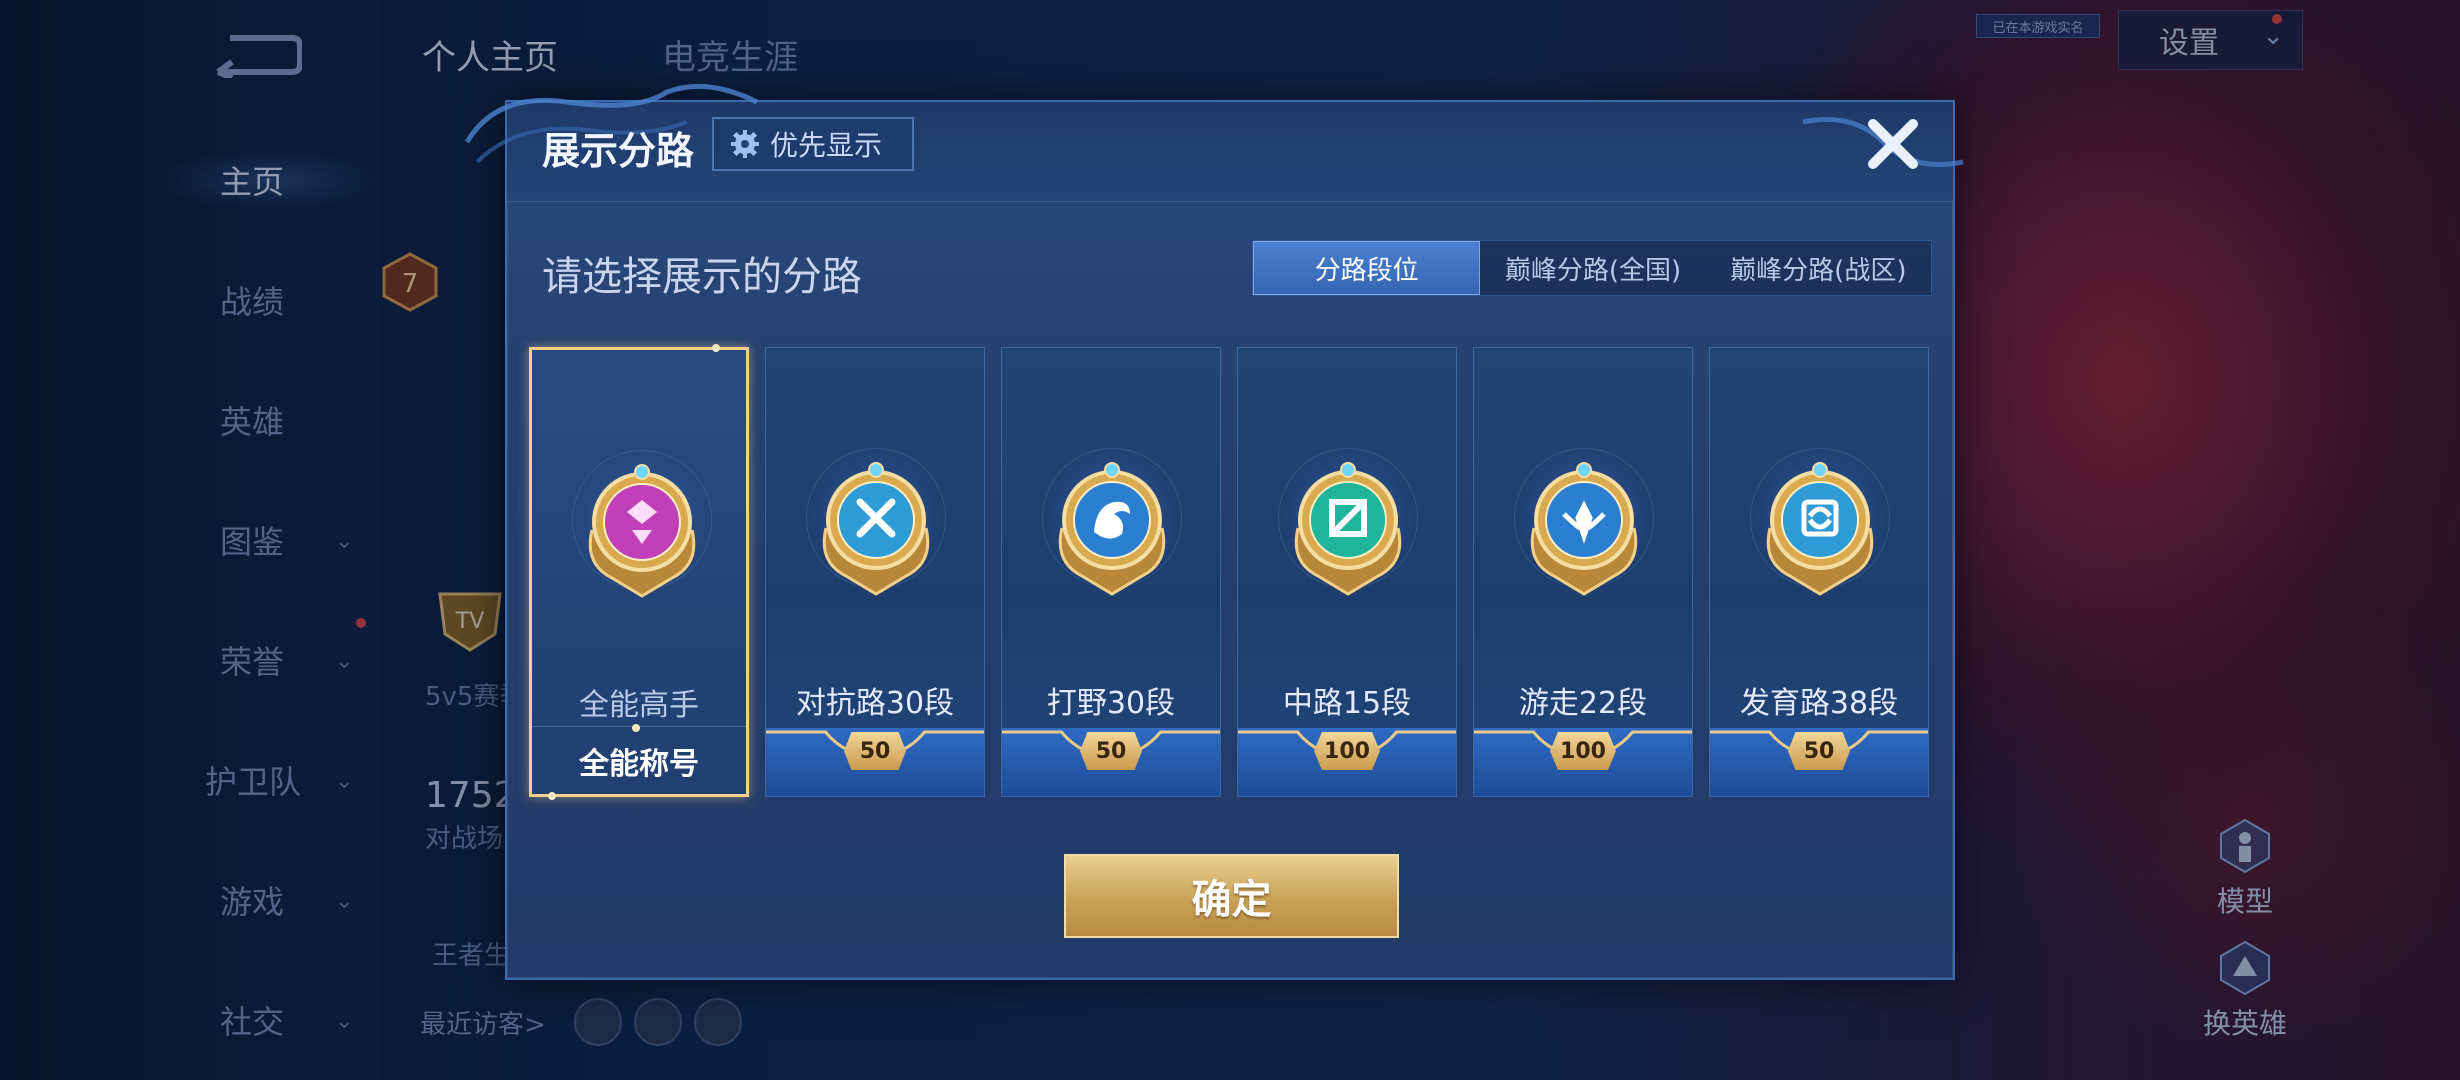  What do you see at coordinates (1214, 142) in the screenshot?
I see `dialog-header: 展示分路 优先显示` at bounding box center [1214, 142].